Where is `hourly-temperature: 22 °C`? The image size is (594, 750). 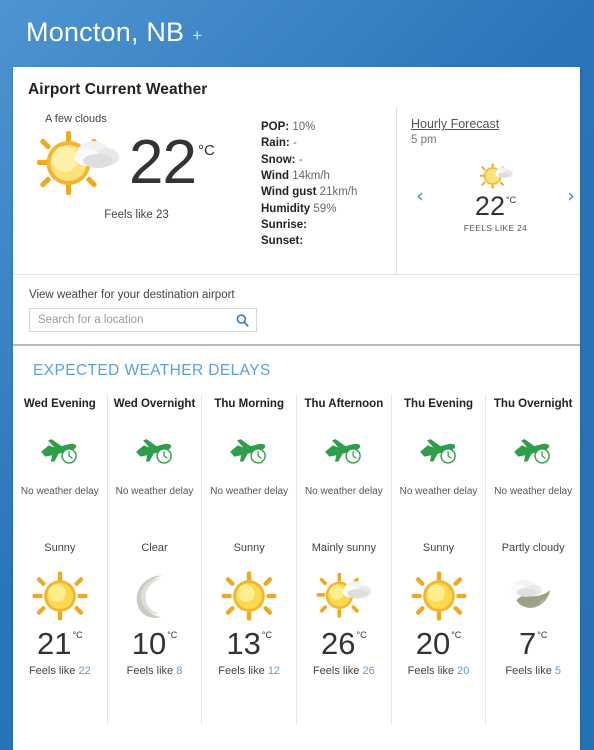 hourly-temperature: 22 °C is located at coordinates (495, 206).